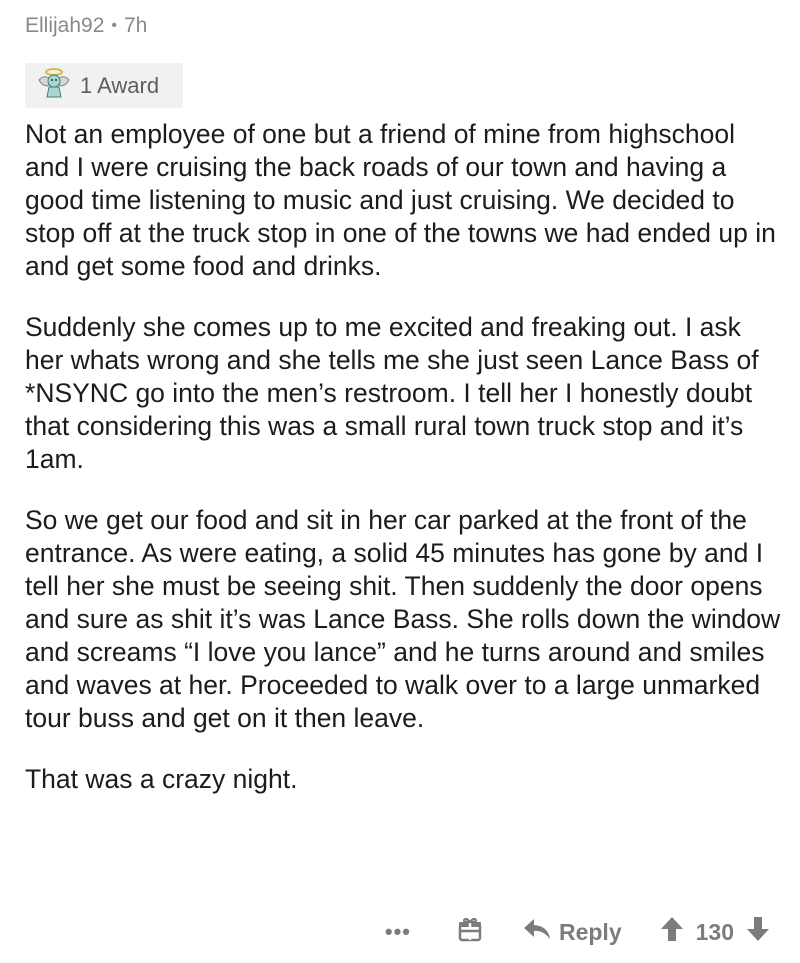  I want to click on upvote-button, so click(672, 932).